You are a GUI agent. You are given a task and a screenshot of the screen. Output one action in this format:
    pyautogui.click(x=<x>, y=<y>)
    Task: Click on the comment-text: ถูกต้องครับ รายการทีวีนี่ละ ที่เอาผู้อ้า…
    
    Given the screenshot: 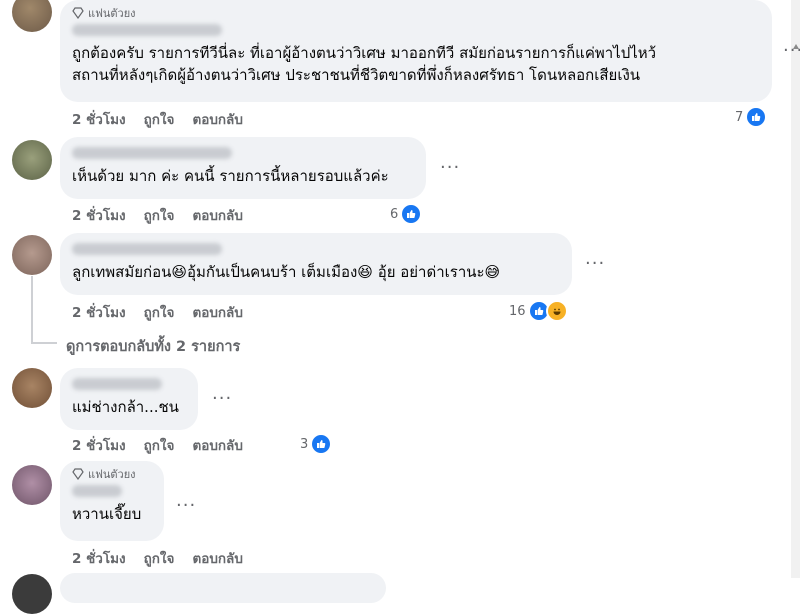 What is the action you would take?
    pyautogui.click(x=364, y=53)
    